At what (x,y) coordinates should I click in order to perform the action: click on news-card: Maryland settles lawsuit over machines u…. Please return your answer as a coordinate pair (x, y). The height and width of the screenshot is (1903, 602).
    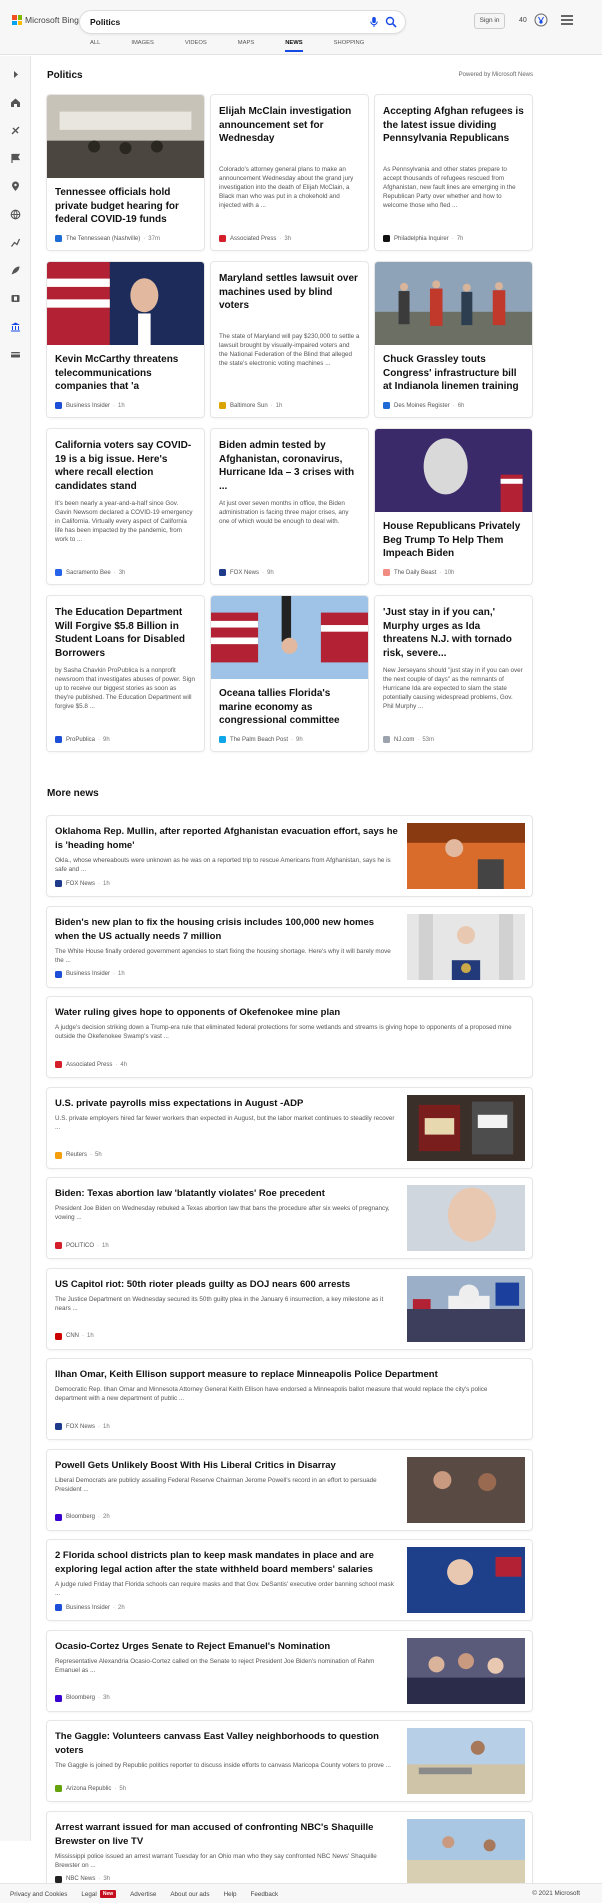
    Looking at the image, I should click on (289, 339).